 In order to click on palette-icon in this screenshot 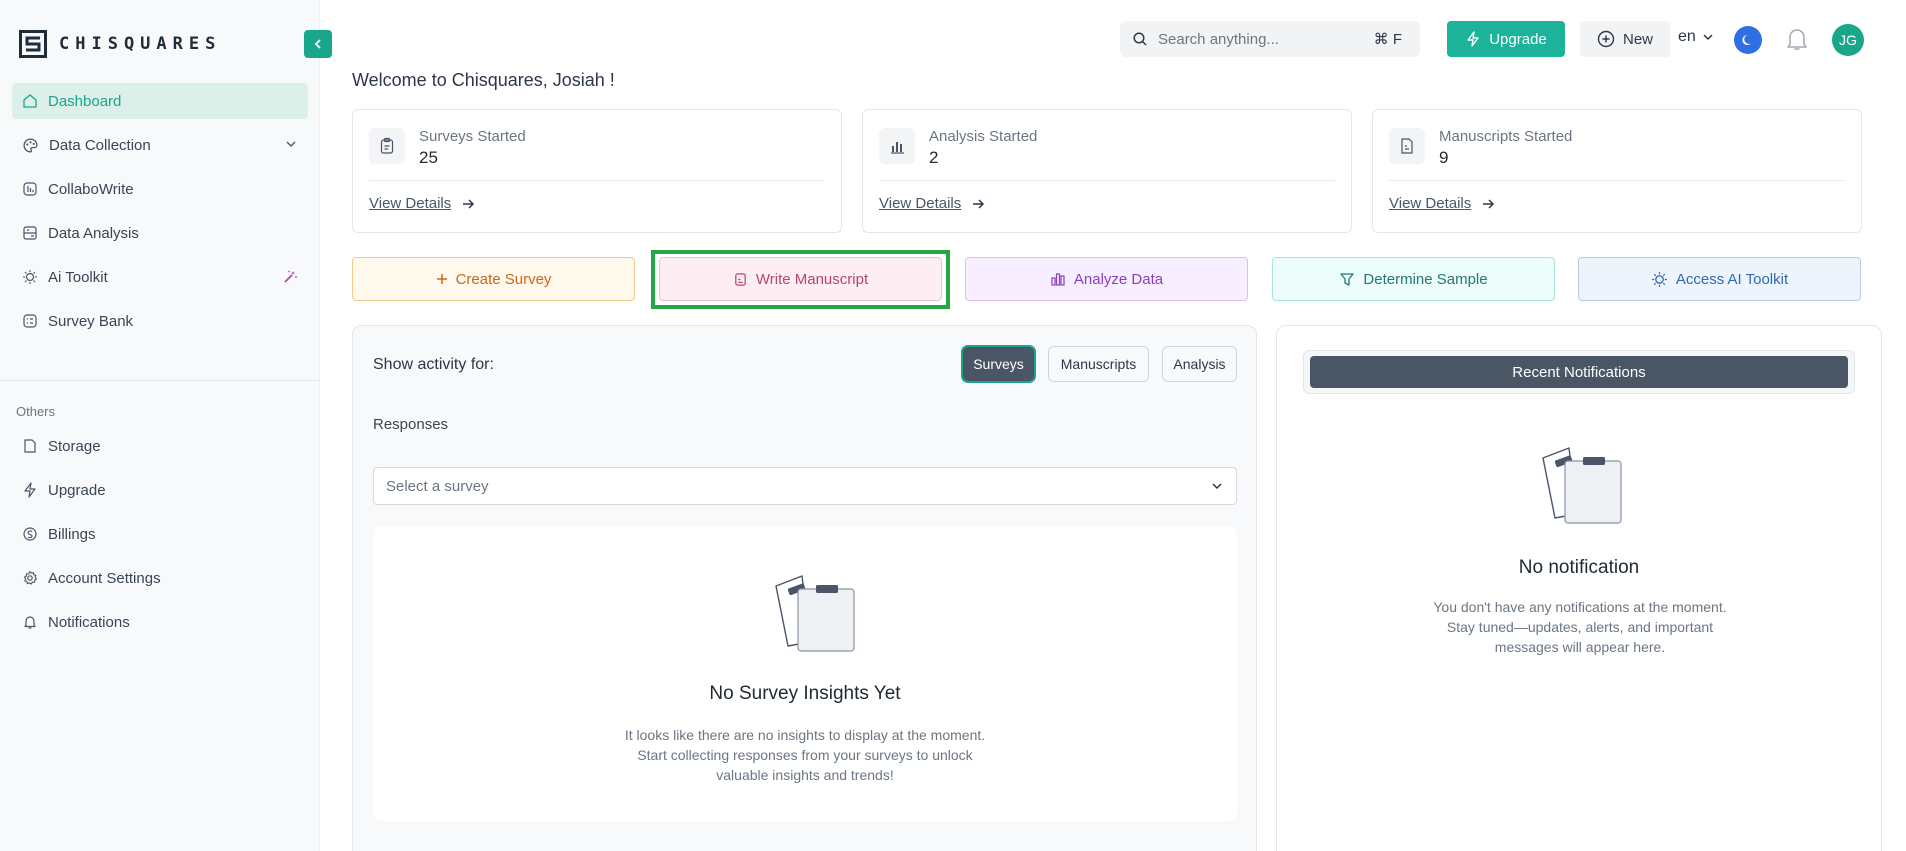, I will do `click(30, 145)`.